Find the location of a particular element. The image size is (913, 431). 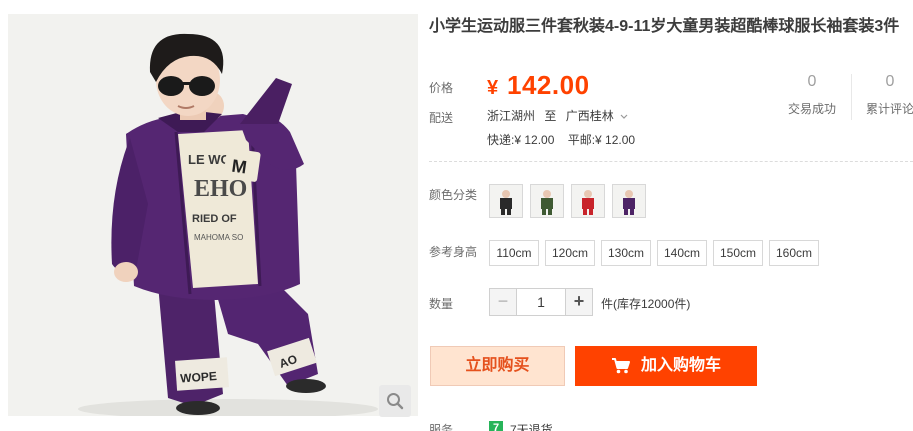

color-option-black is located at coordinates (506, 201).